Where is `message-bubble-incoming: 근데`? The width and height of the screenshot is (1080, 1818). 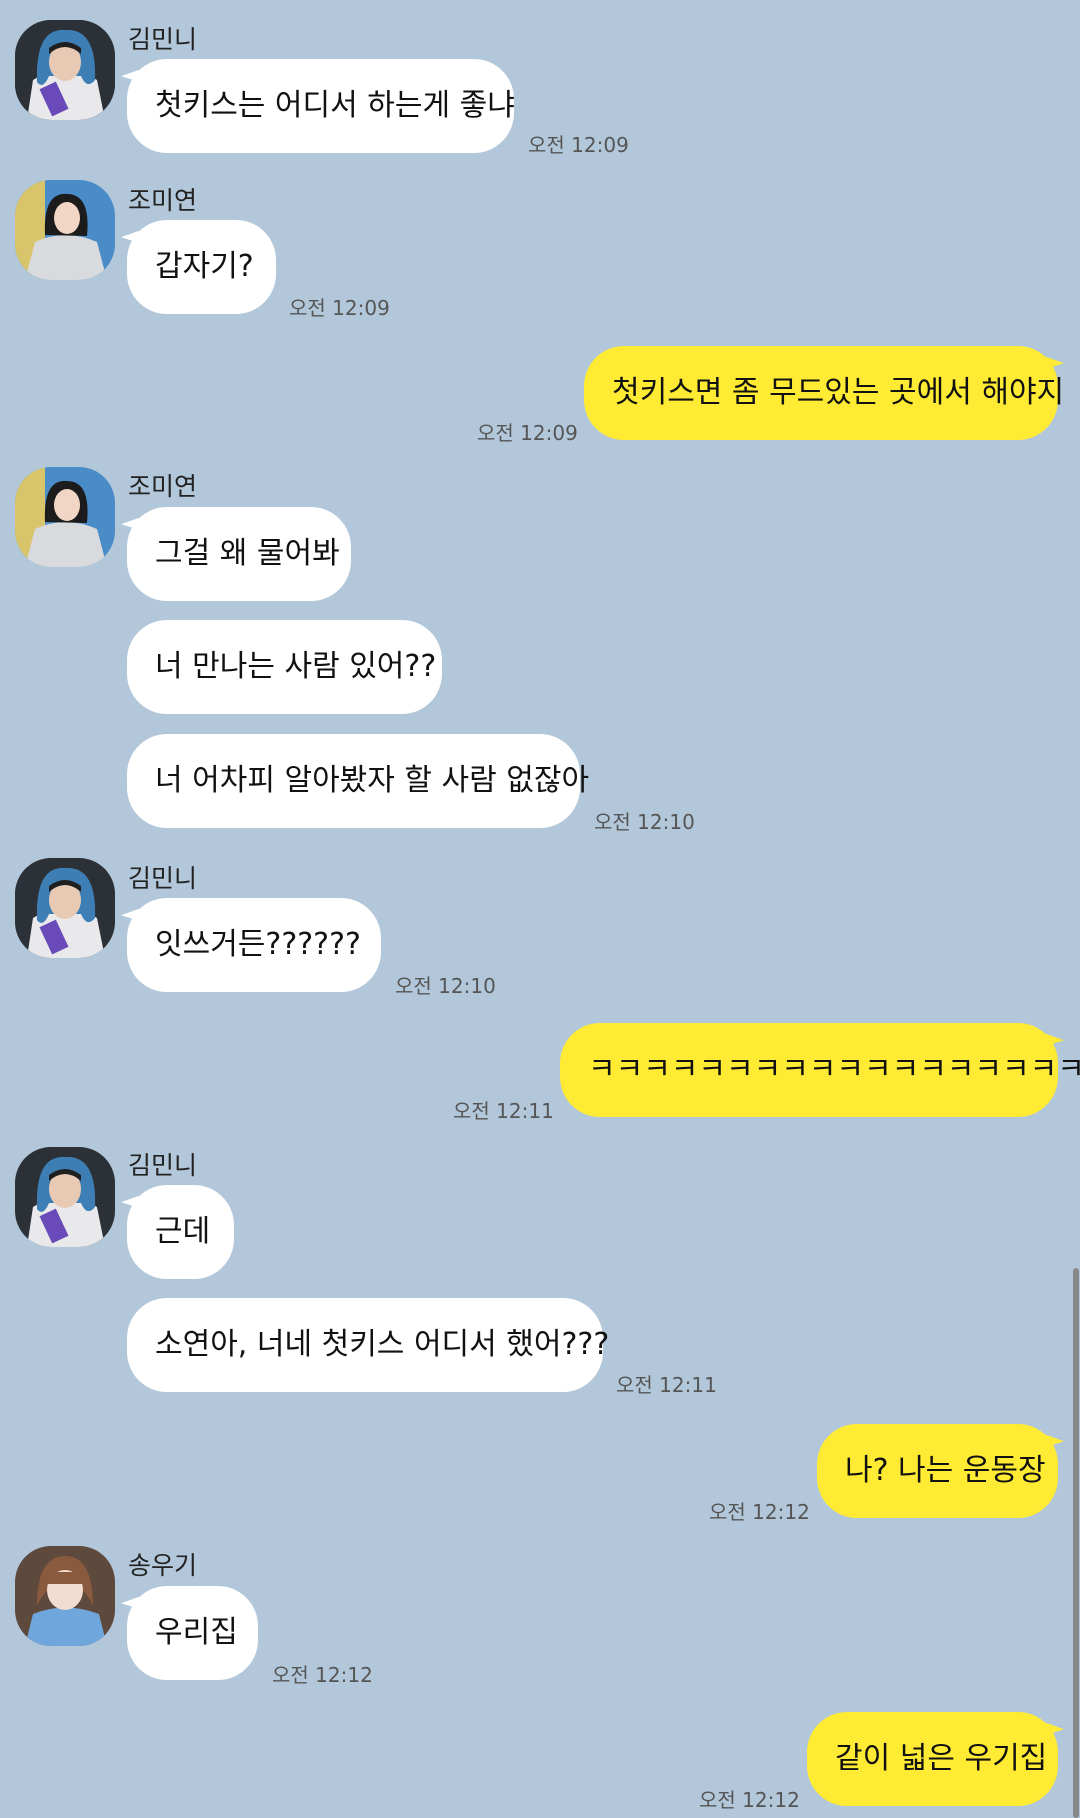 message-bubble-incoming: 근데 is located at coordinates (177, 1232).